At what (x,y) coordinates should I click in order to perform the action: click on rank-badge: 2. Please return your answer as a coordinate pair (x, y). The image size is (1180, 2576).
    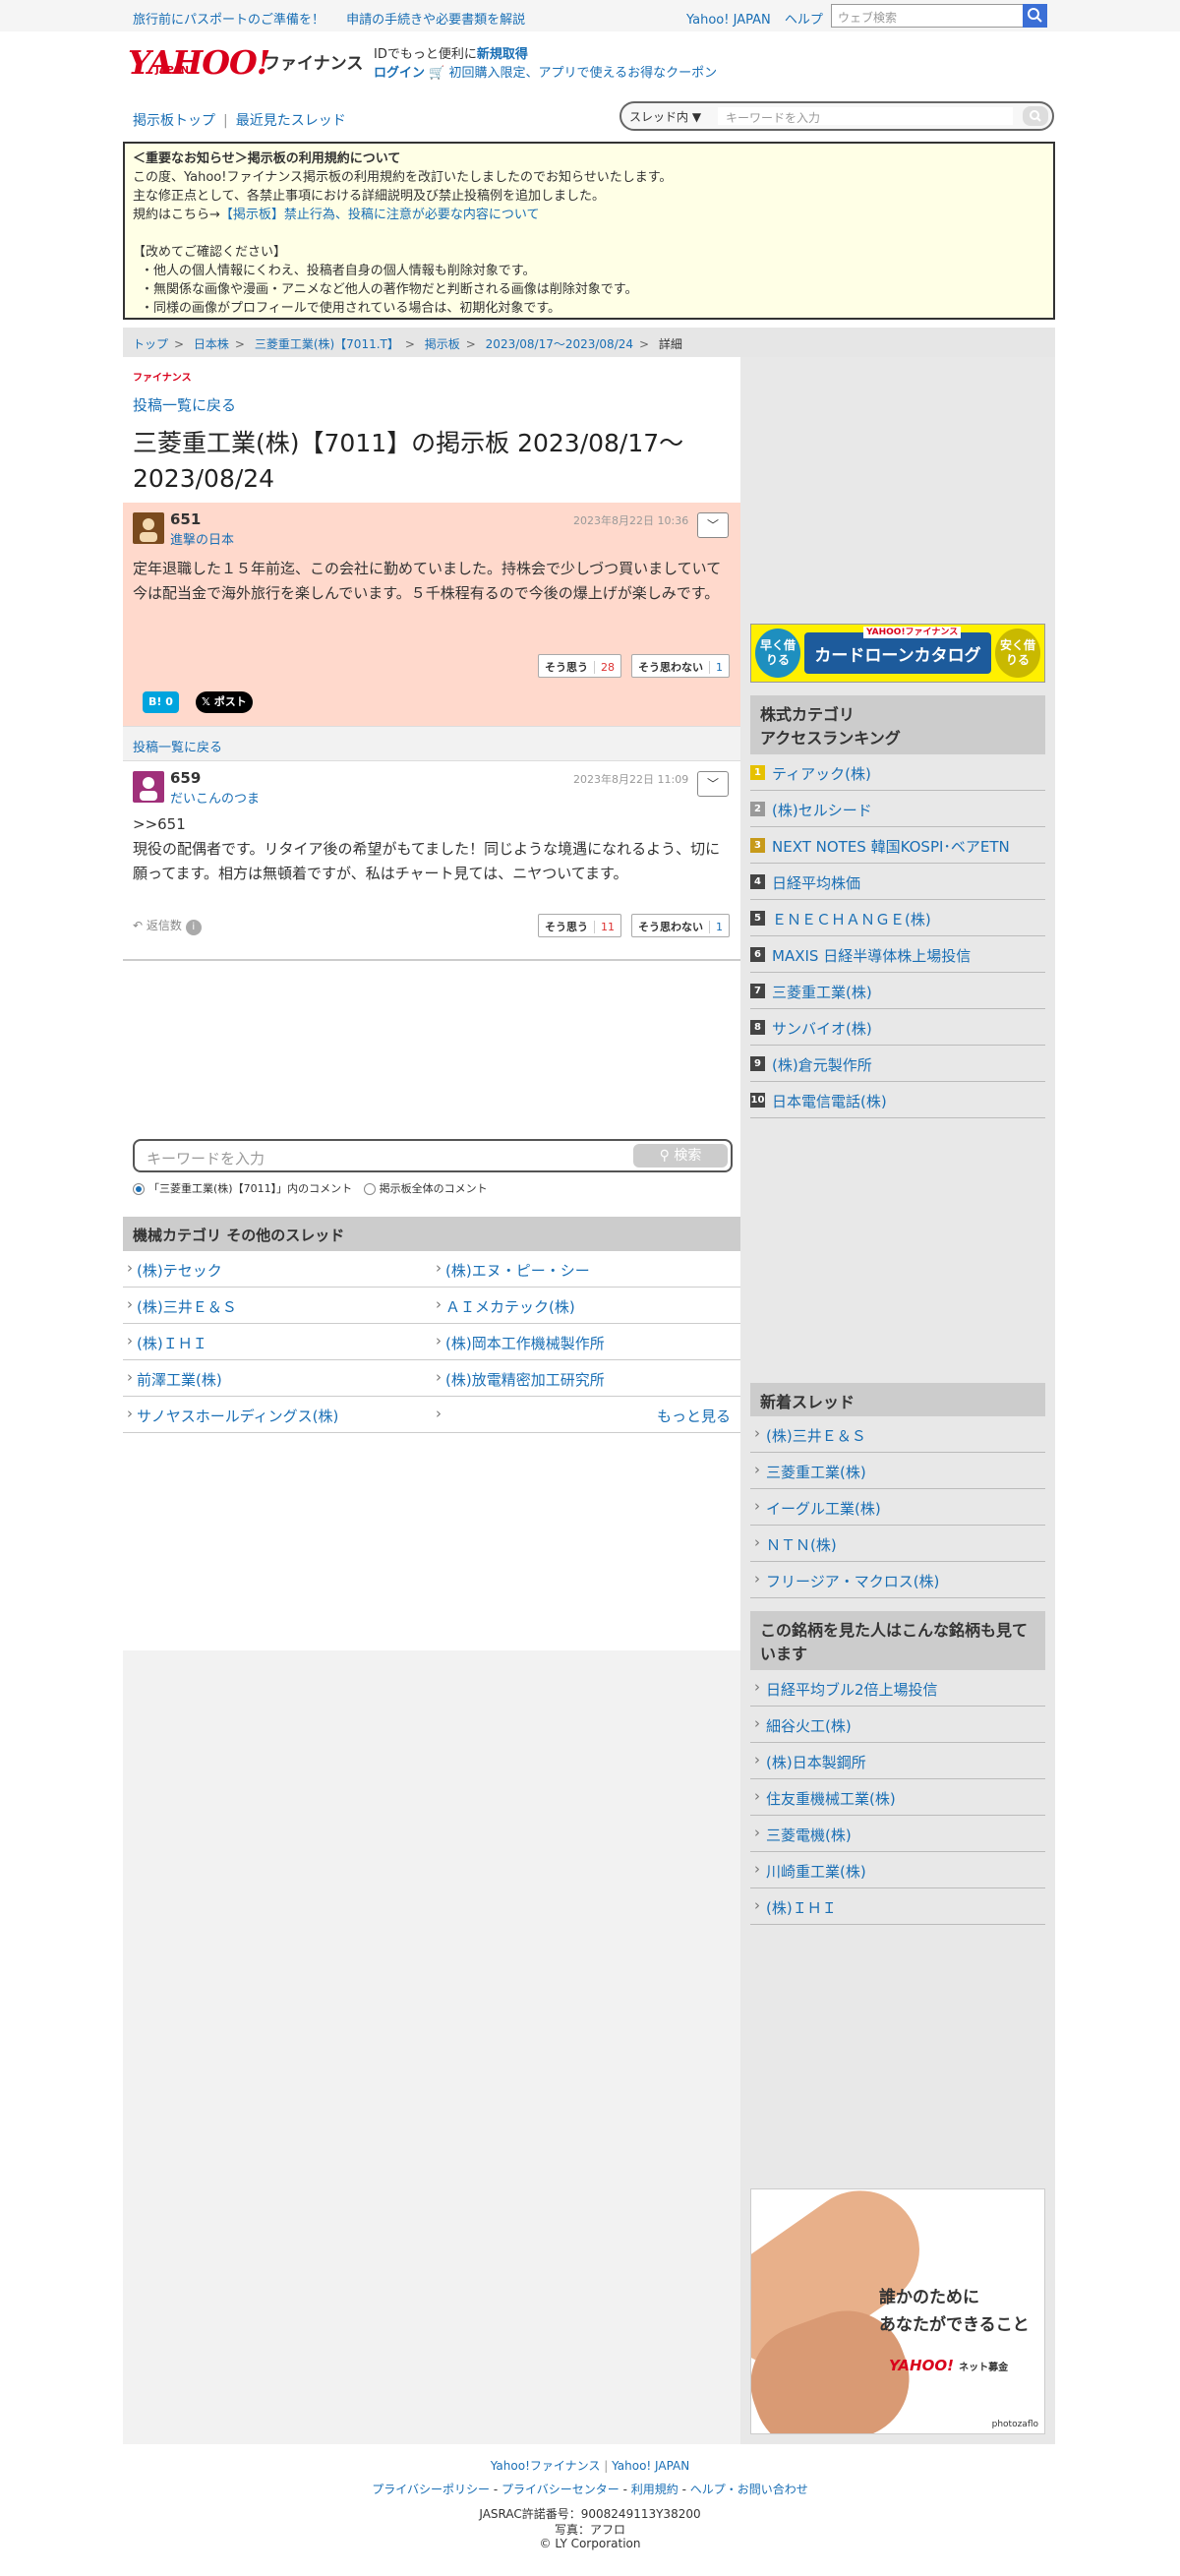
    Looking at the image, I should click on (757, 809).